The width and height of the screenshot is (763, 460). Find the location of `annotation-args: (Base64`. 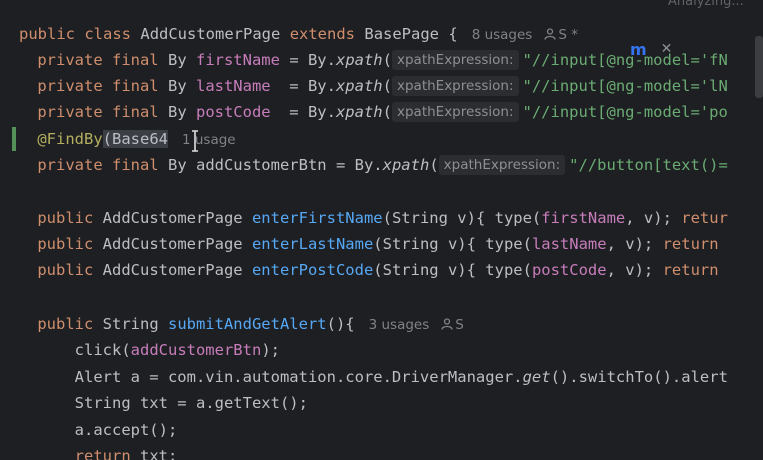

annotation-args: (Base64 is located at coordinates (135, 139).